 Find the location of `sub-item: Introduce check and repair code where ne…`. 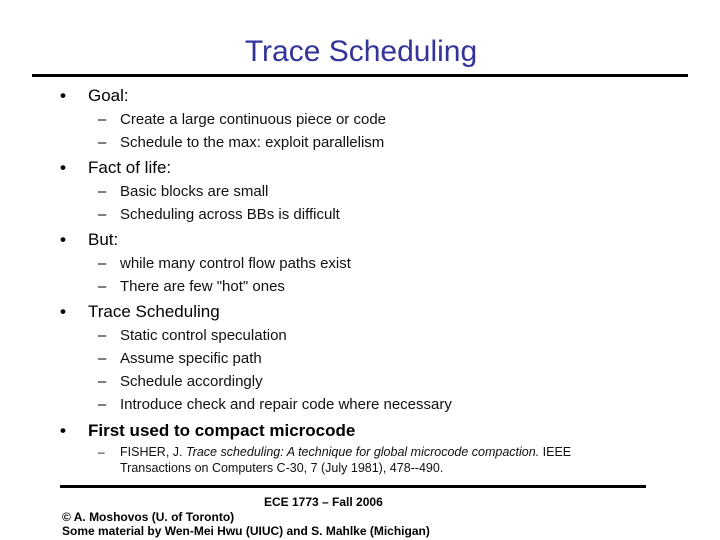

sub-item: Introduce check and repair code where ne… is located at coordinates (286, 404).